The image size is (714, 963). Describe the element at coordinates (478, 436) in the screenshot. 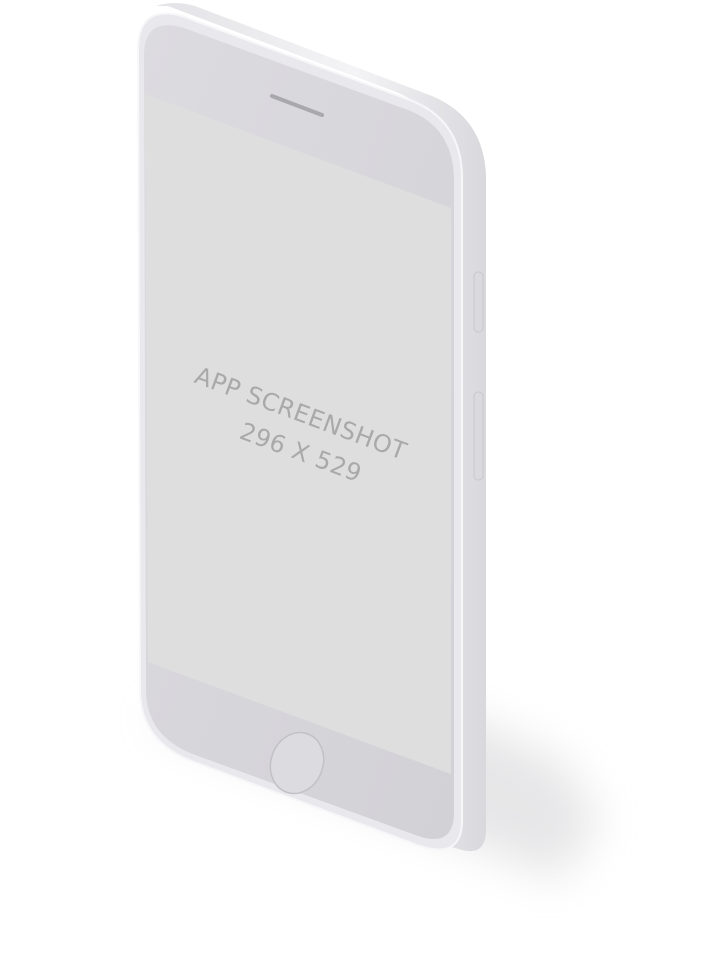

I see `volume-button` at that location.